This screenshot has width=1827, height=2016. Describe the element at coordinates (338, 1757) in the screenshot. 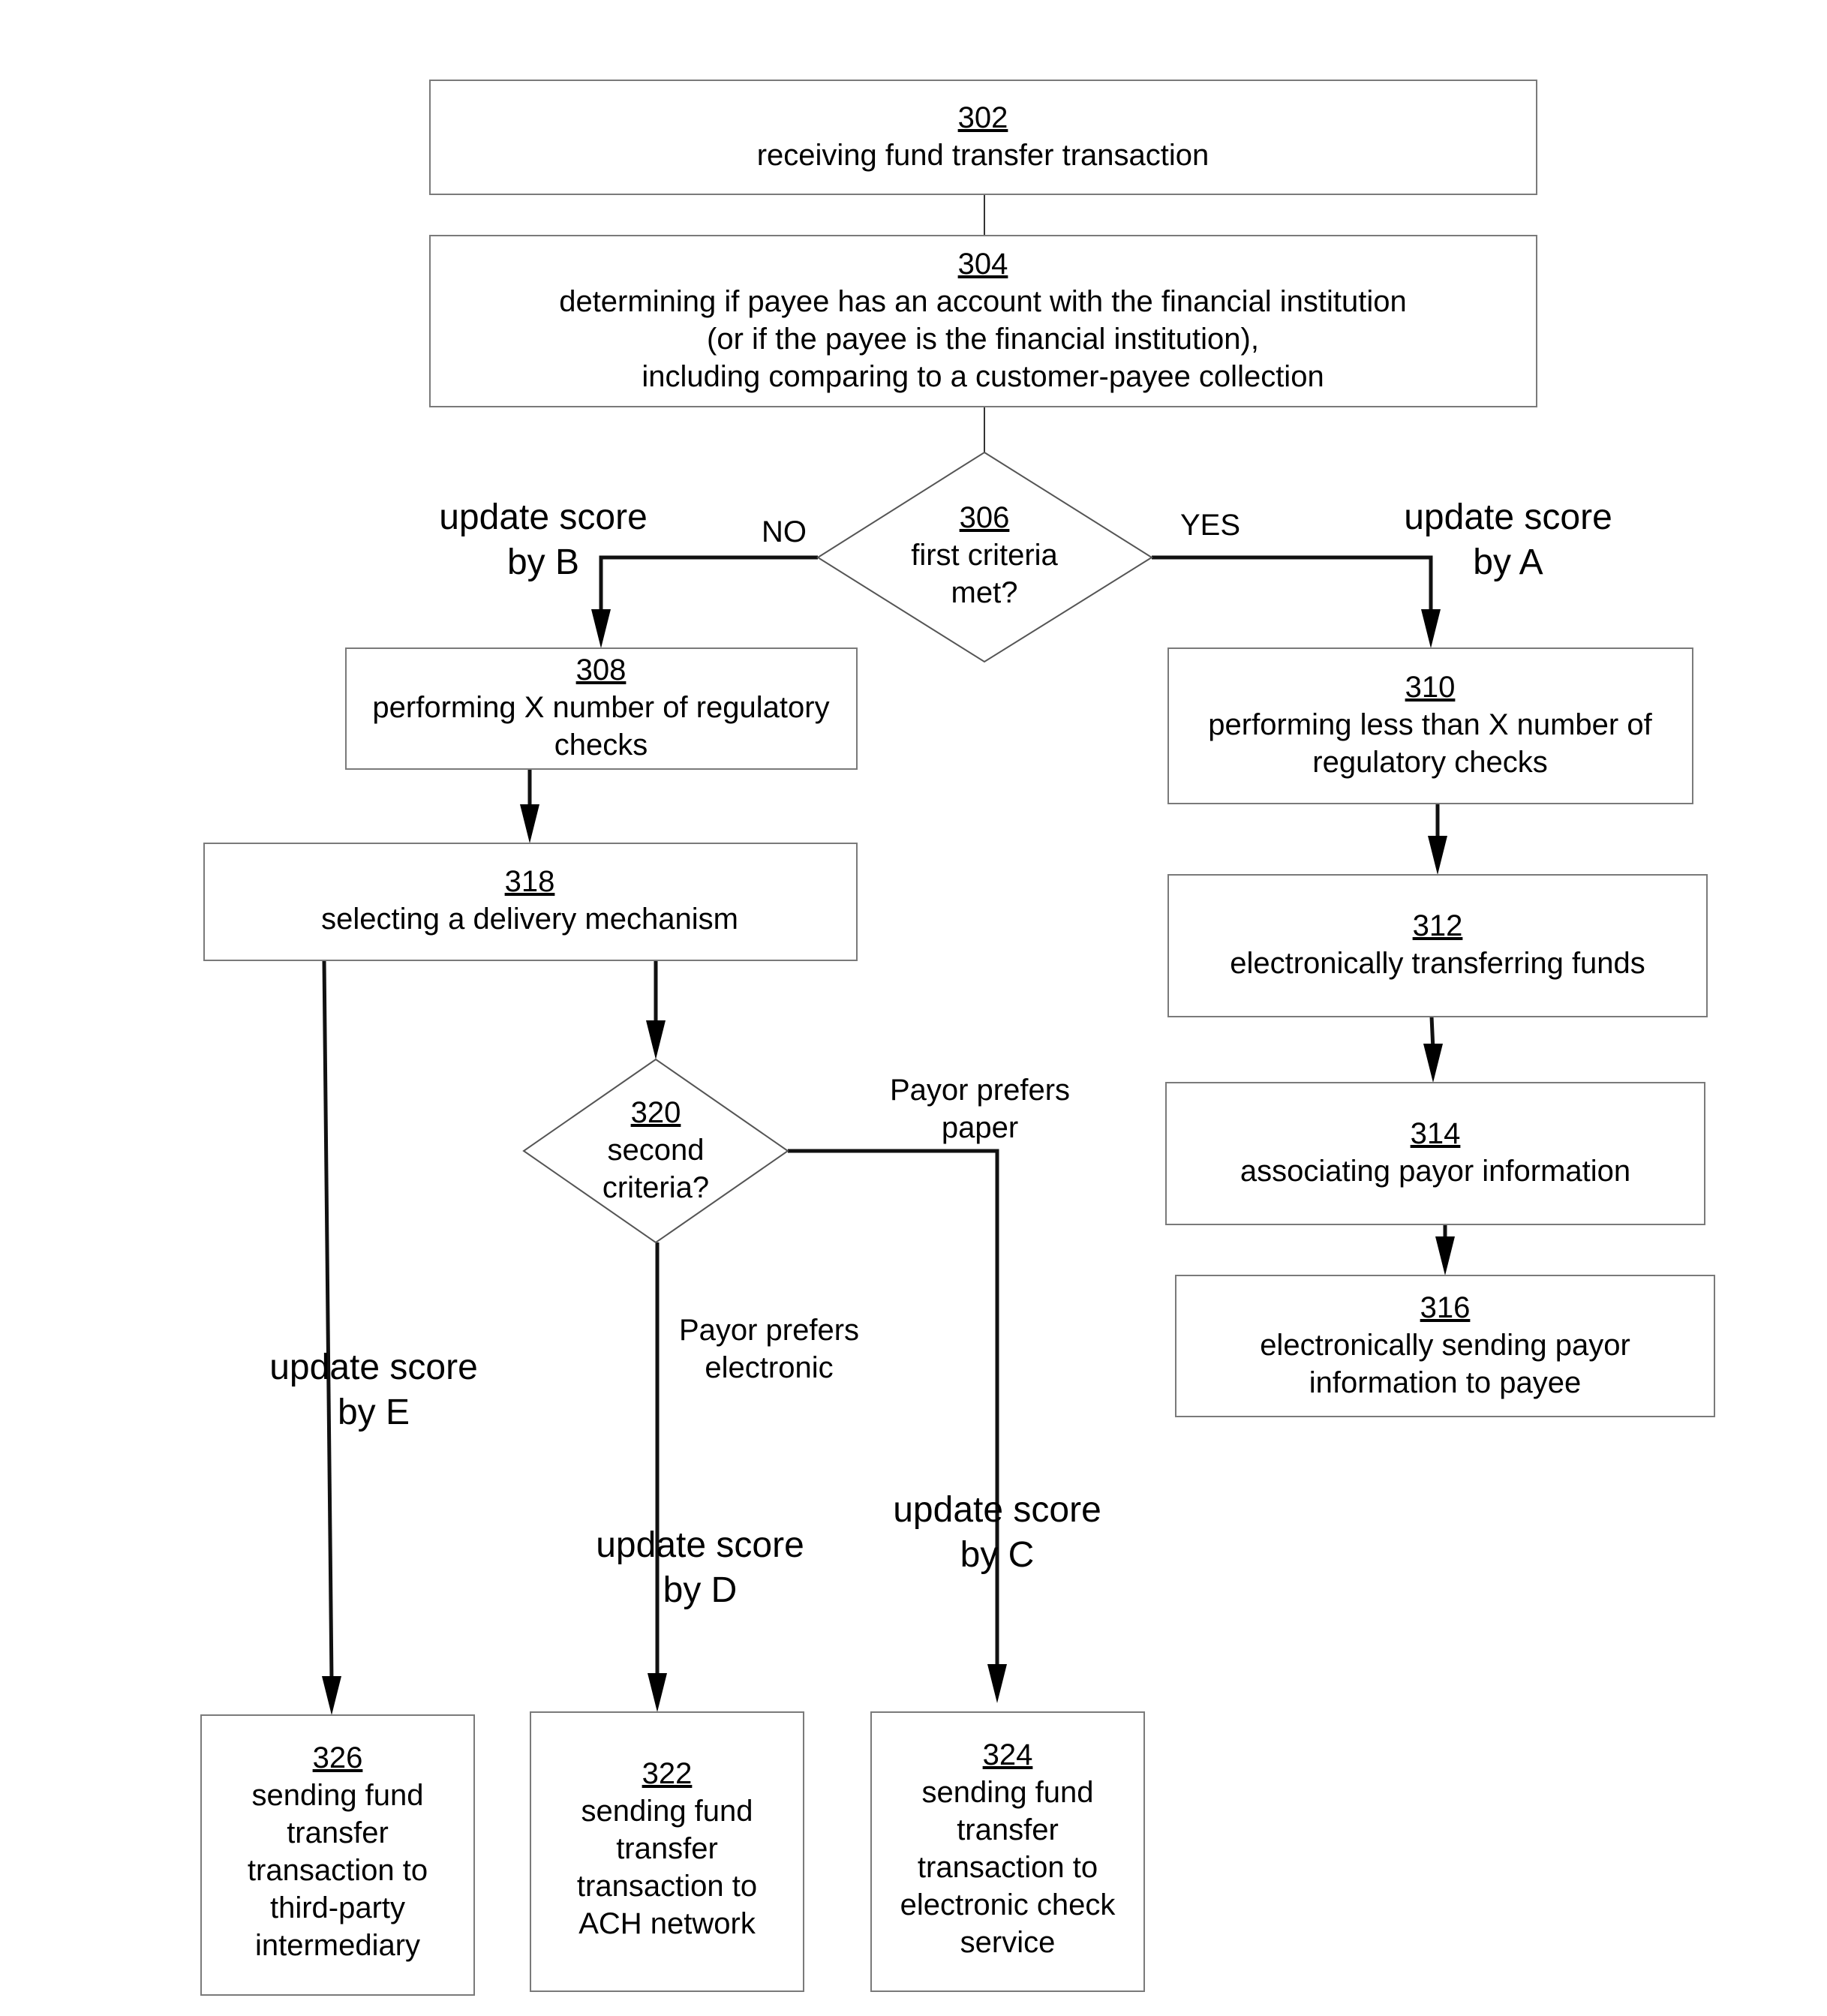

I see `node-326-number: 326` at that location.